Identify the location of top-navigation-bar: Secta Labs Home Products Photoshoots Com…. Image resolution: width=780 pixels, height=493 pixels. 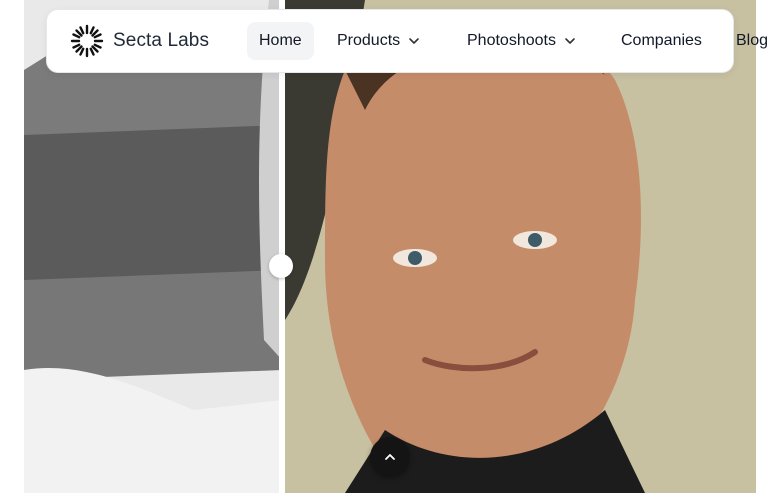
(407, 41).